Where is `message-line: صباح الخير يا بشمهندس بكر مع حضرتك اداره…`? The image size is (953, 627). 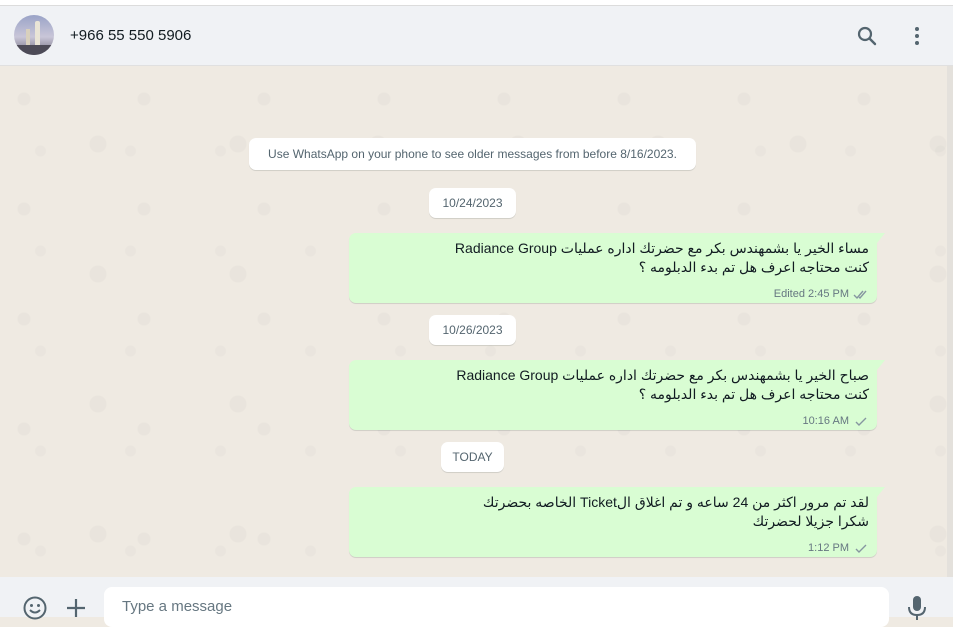
message-line: صباح الخير يا بشمهندس بكر مع حضرتك اداره… is located at coordinates (662, 375).